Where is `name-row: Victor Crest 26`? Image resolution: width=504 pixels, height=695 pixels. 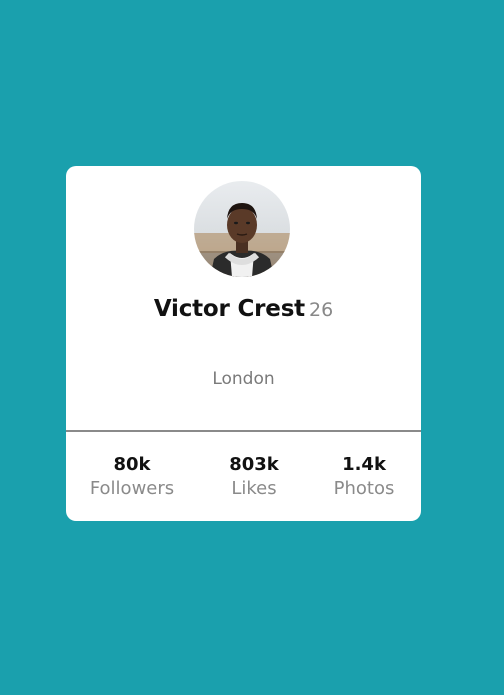
name-row: Victor Crest 26 is located at coordinates (243, 309).